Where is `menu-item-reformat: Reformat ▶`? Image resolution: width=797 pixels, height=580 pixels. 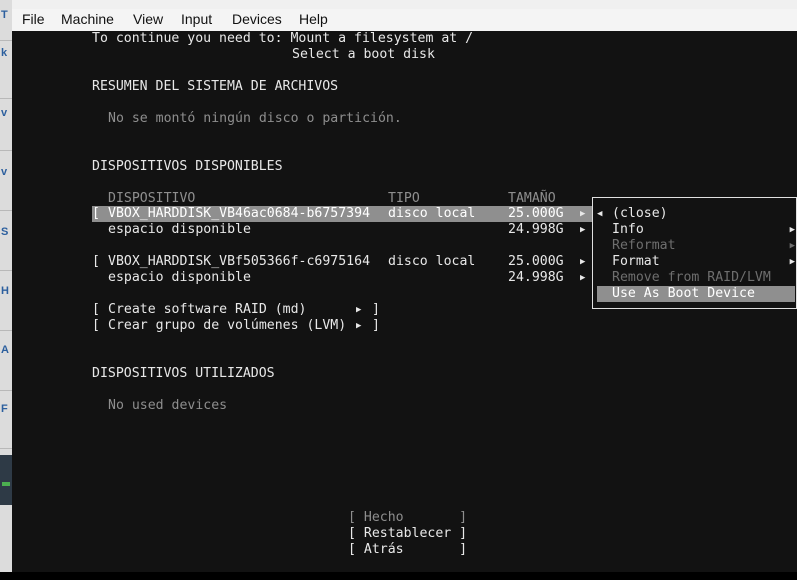
menu-item-reformat: Reformat ▶ is located at coordinates (696, 246).